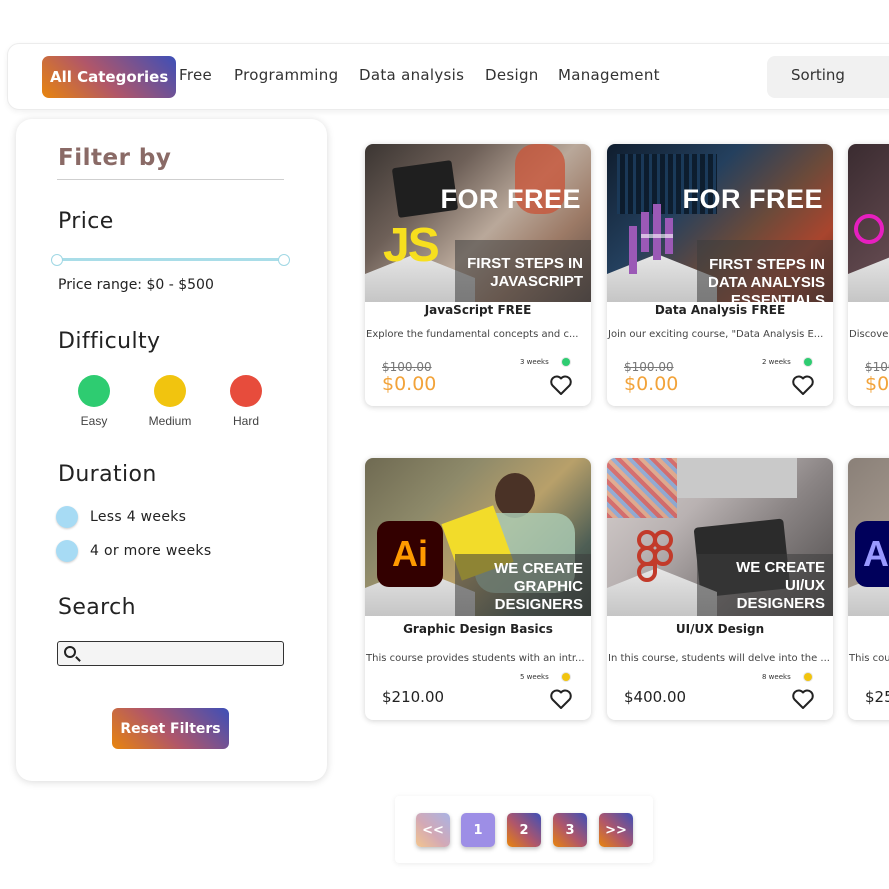 Image resolution: width=889 pixels, height=889 pixels. Describe the element at coordinates (720, 629) in the screenshot. I see `course-title: UI/UX Design` at that location.